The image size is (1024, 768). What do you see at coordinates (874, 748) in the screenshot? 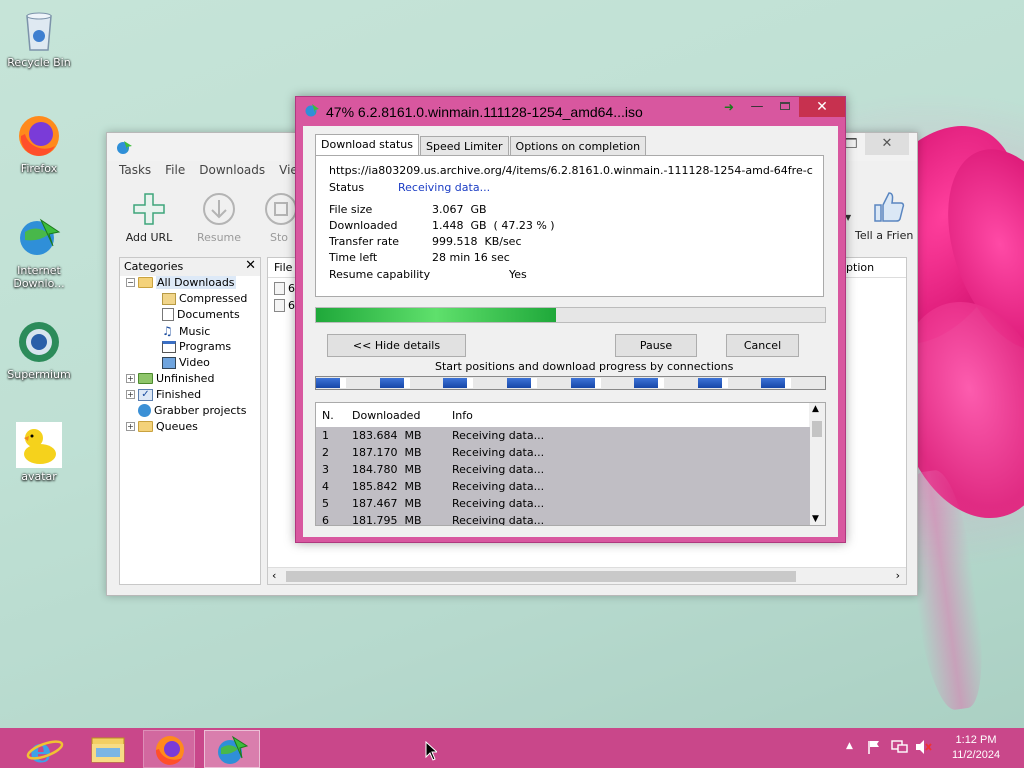
I see `action-center-flag-icon` at bounding box center [874, 748].